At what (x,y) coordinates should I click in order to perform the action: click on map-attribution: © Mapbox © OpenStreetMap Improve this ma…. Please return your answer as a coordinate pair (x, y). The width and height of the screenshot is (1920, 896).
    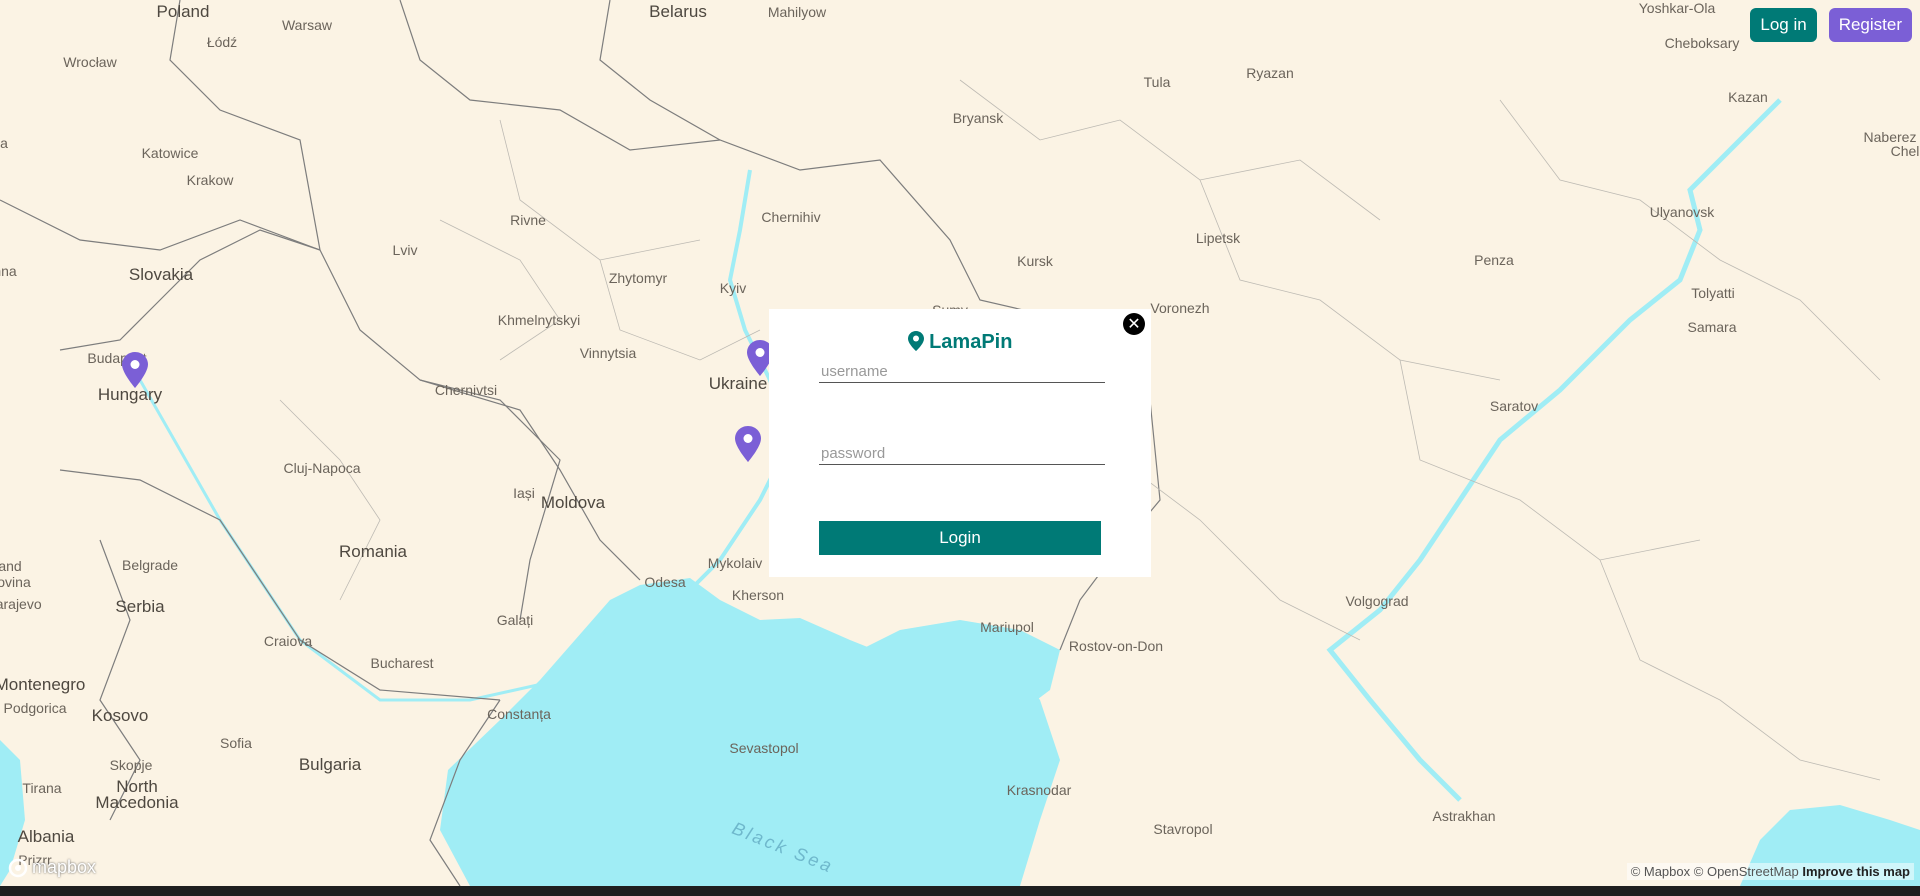
    Looking at the image, I should click on (1770, 871).